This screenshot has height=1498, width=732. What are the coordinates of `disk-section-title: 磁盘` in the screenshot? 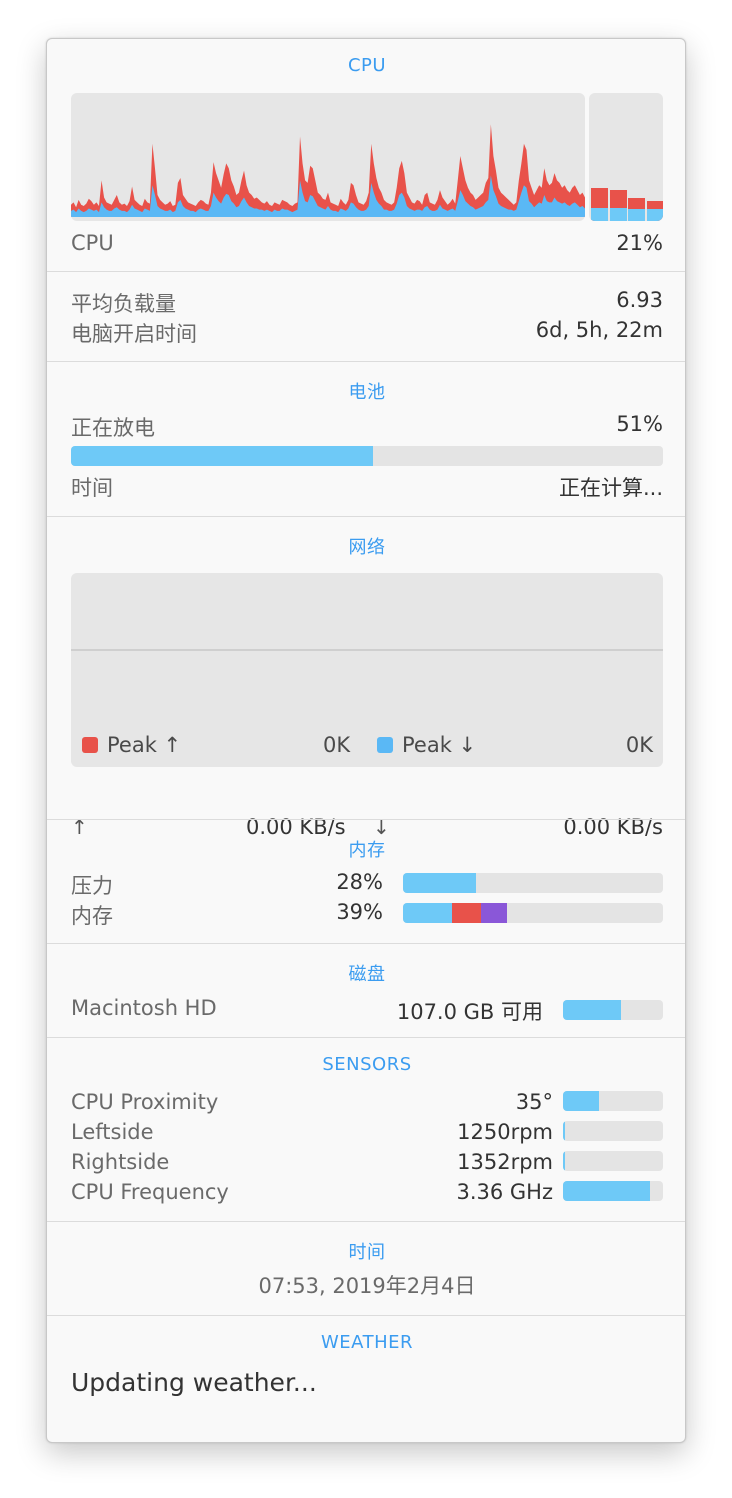 It's located at (367, 974).